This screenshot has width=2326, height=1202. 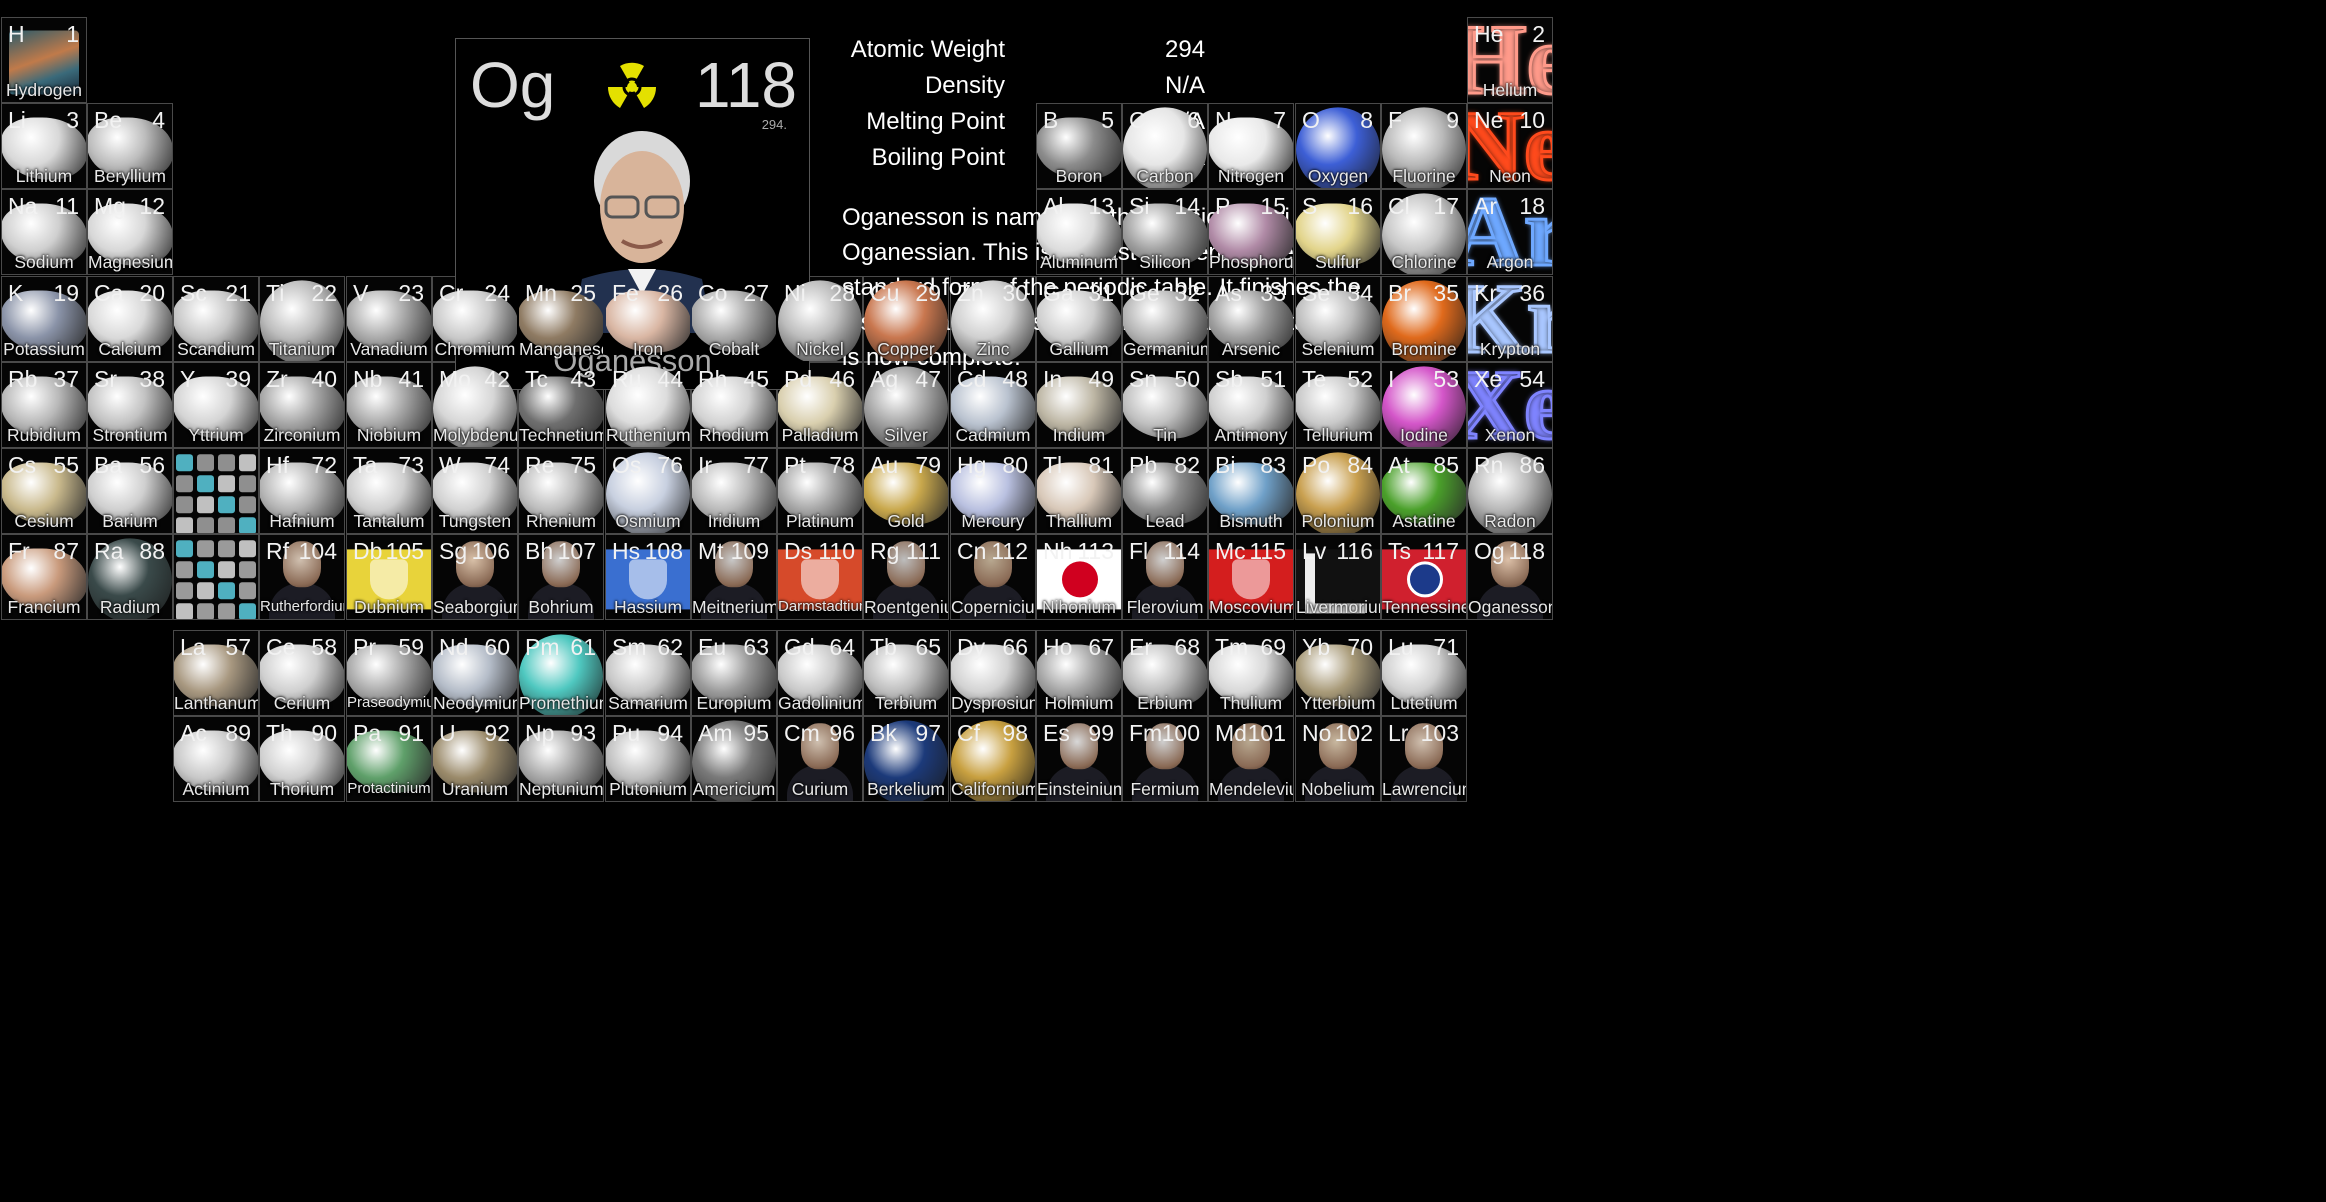 I want to click on element-tile-copernicium: Cn112 Copernicium, so click(x=993, y=577).